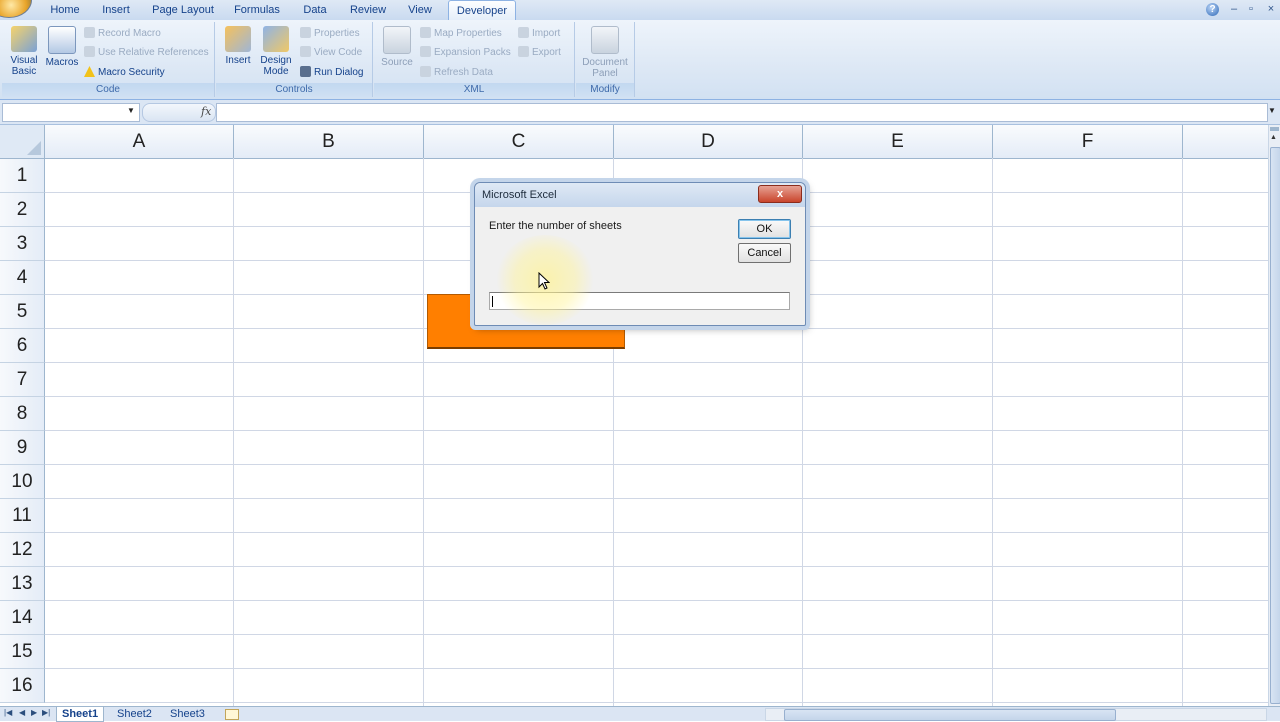 Image resolution: width=1280 pixels, height=722 pixels. I want to click on insert-function-icon: fx, so click(206, 111).